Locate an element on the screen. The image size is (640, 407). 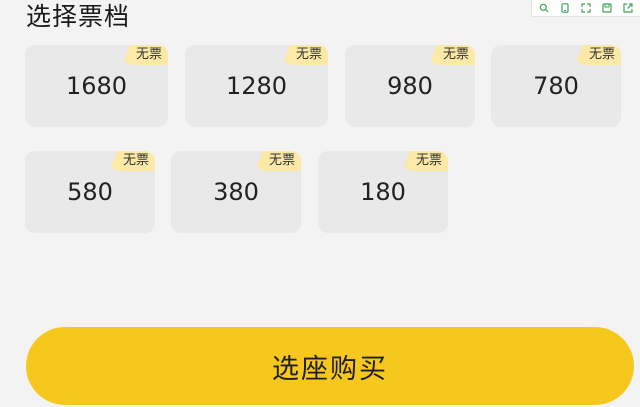
ticket-price: 980 is located at coordinates (410, 86).